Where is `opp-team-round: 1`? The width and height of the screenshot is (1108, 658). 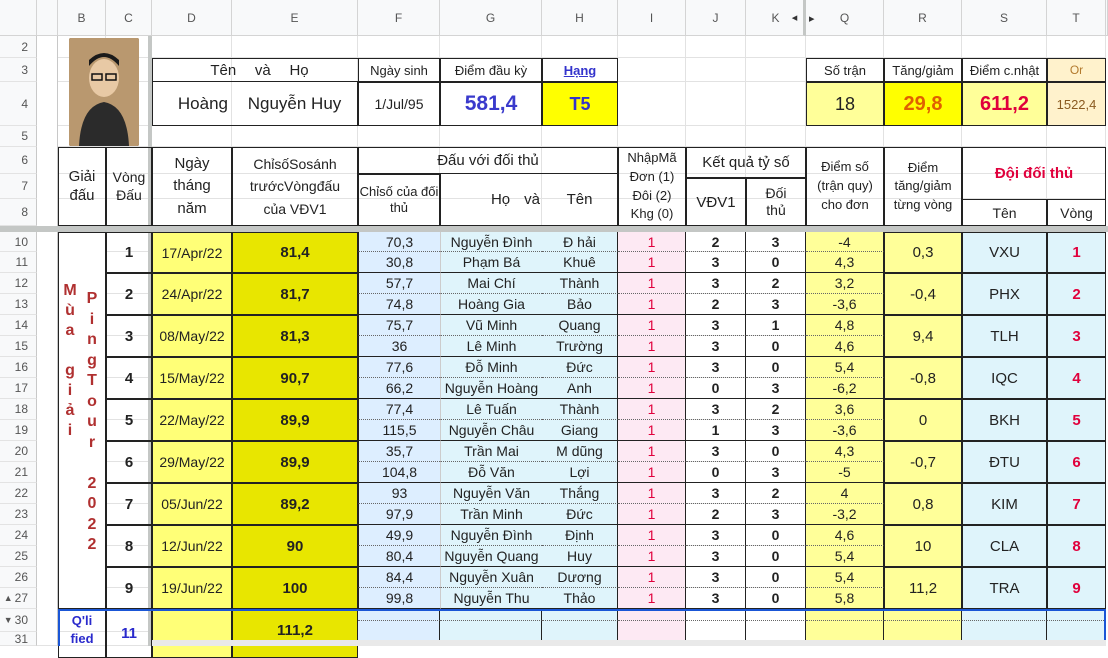
opp-team-round: 1 is located at coordinates (1076, 252).